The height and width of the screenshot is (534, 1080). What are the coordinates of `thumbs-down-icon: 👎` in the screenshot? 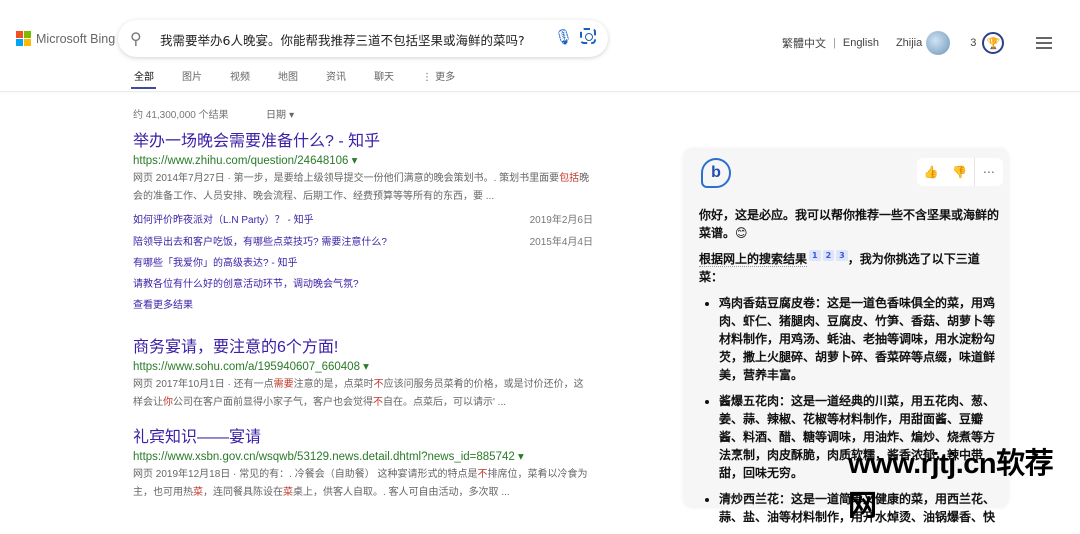 It's located at (959, 172).